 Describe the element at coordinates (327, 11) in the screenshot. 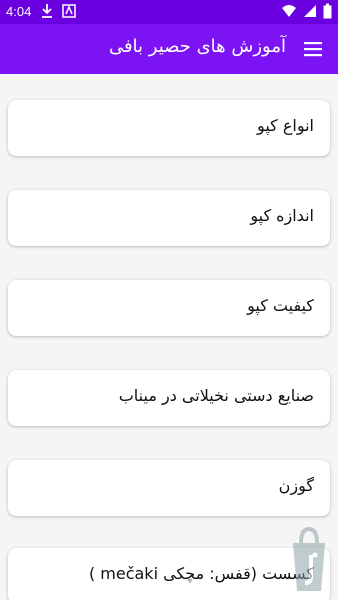

I see `battery-icon` at that location.